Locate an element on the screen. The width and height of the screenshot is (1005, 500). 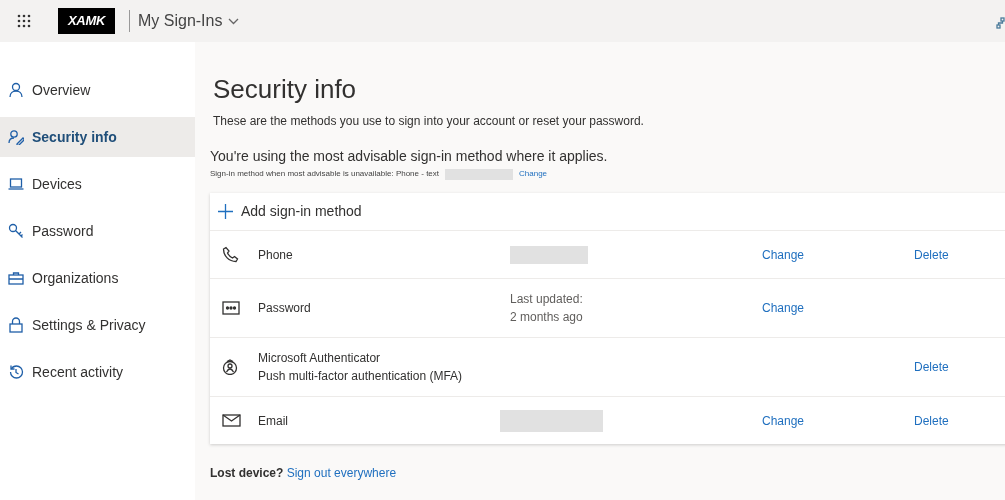
page-title: Security info is located at coordinates (285, 89).